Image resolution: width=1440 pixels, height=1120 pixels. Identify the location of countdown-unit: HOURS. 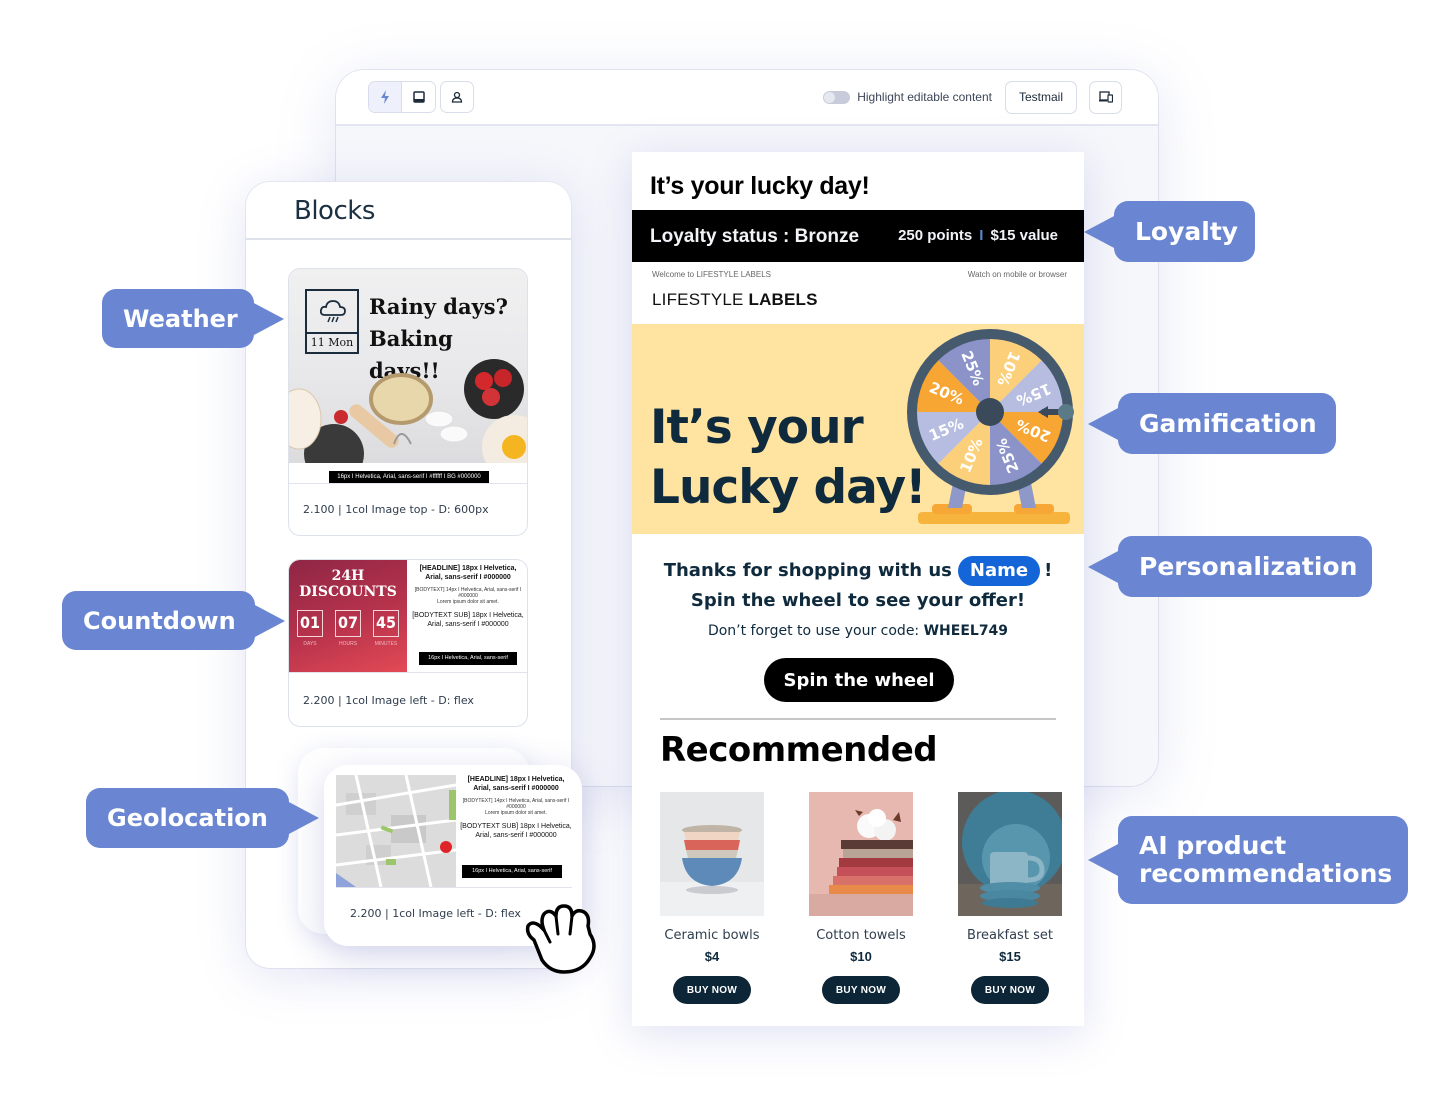
(348, 644).